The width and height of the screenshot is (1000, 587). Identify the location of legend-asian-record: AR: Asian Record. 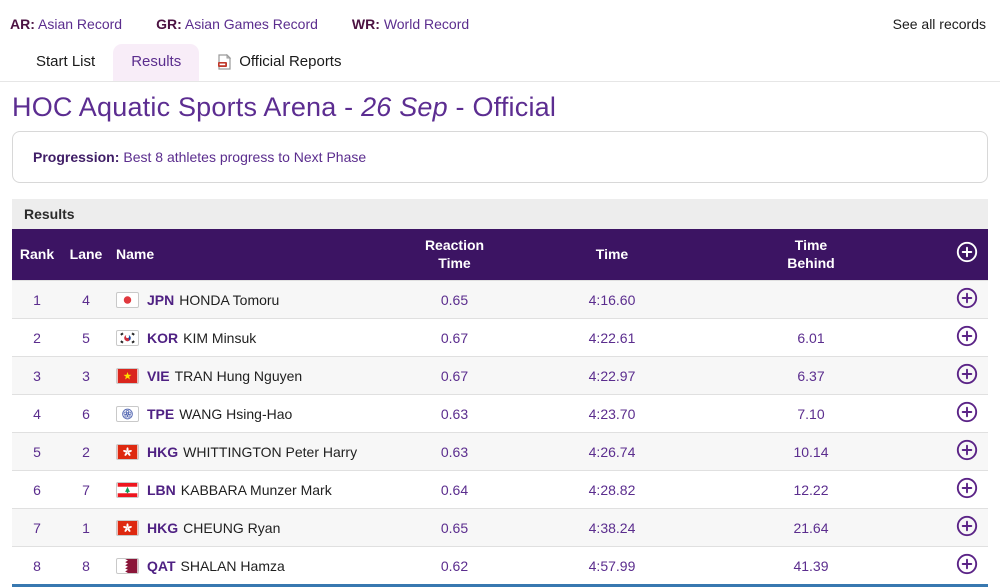
(66, 24).